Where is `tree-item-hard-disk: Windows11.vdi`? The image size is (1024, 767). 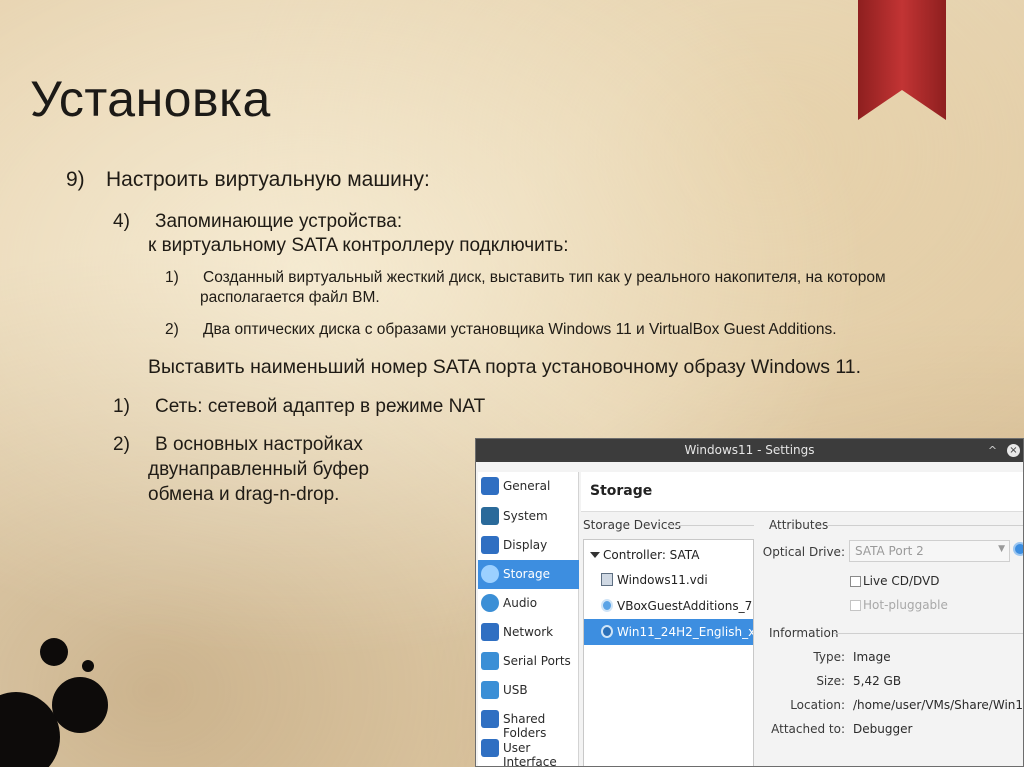 tree-item-hard-disk: Windows11.vdi is located at coordinates (668, 580).